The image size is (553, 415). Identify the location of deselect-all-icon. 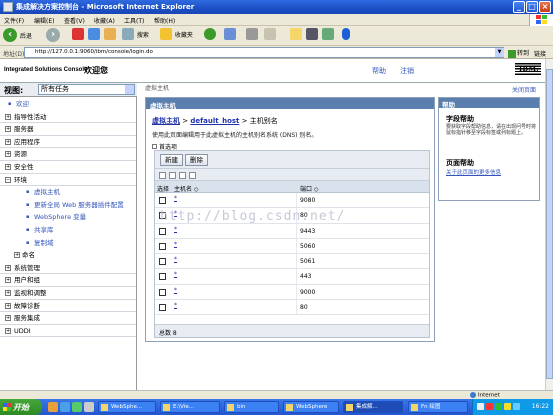
(172, 175).